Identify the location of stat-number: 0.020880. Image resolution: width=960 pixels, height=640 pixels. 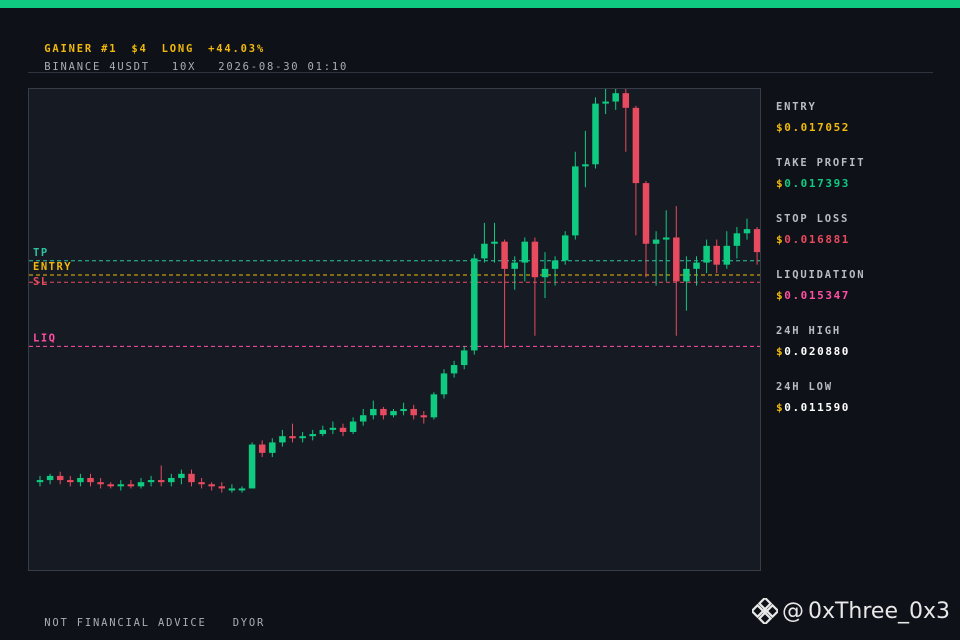
(817, 351).